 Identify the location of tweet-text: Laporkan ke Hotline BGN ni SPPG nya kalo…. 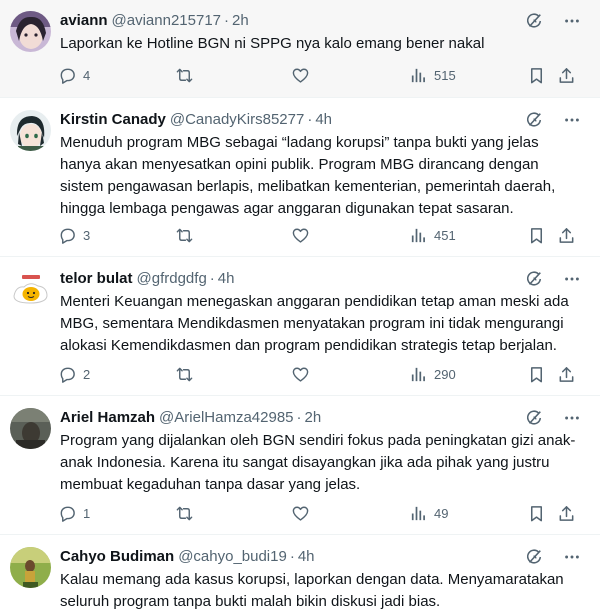
(272, 43).